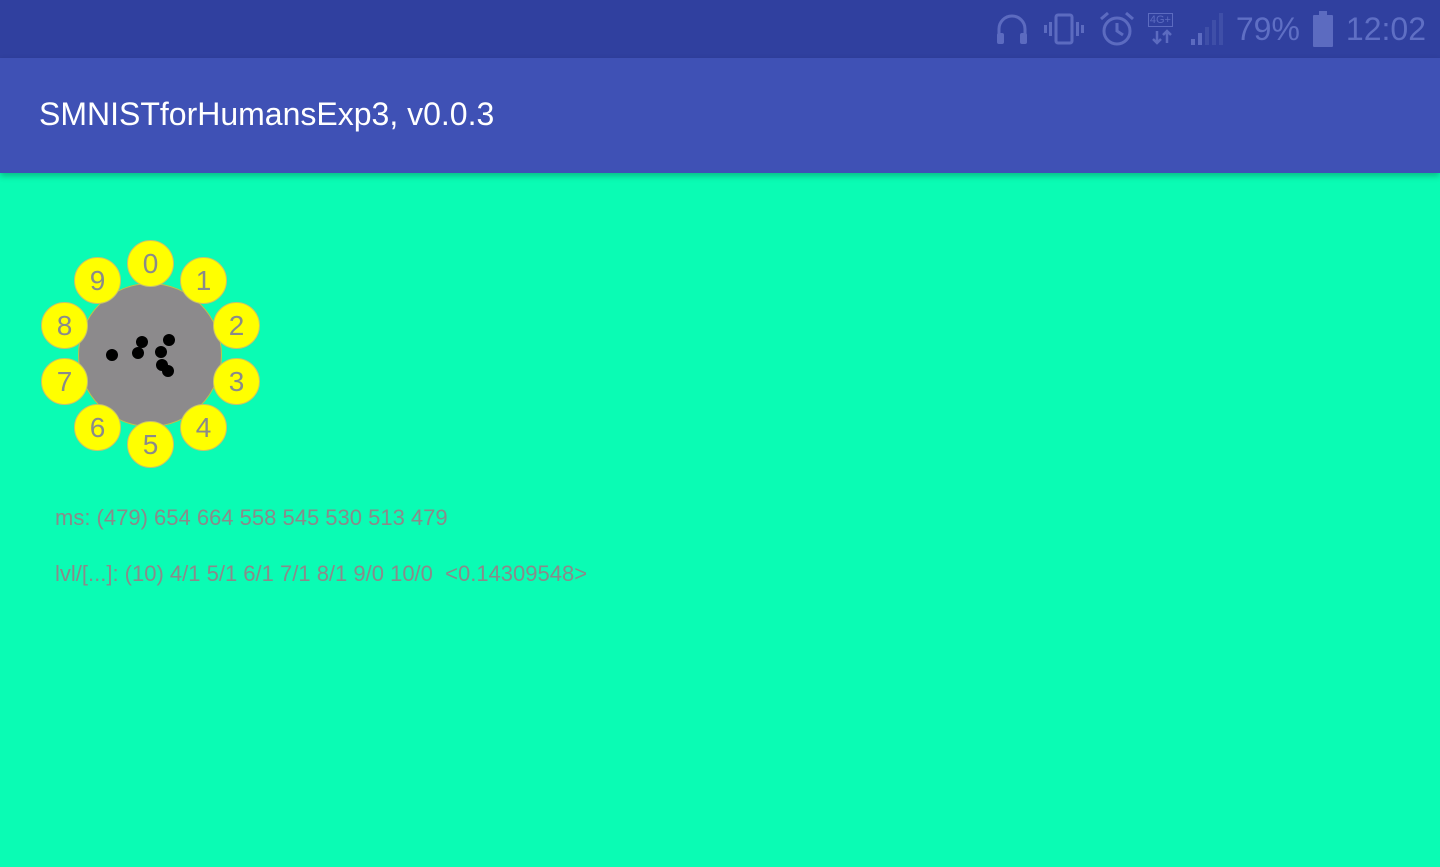  I want to click on digit-button-7: 7, so click(64, 381).